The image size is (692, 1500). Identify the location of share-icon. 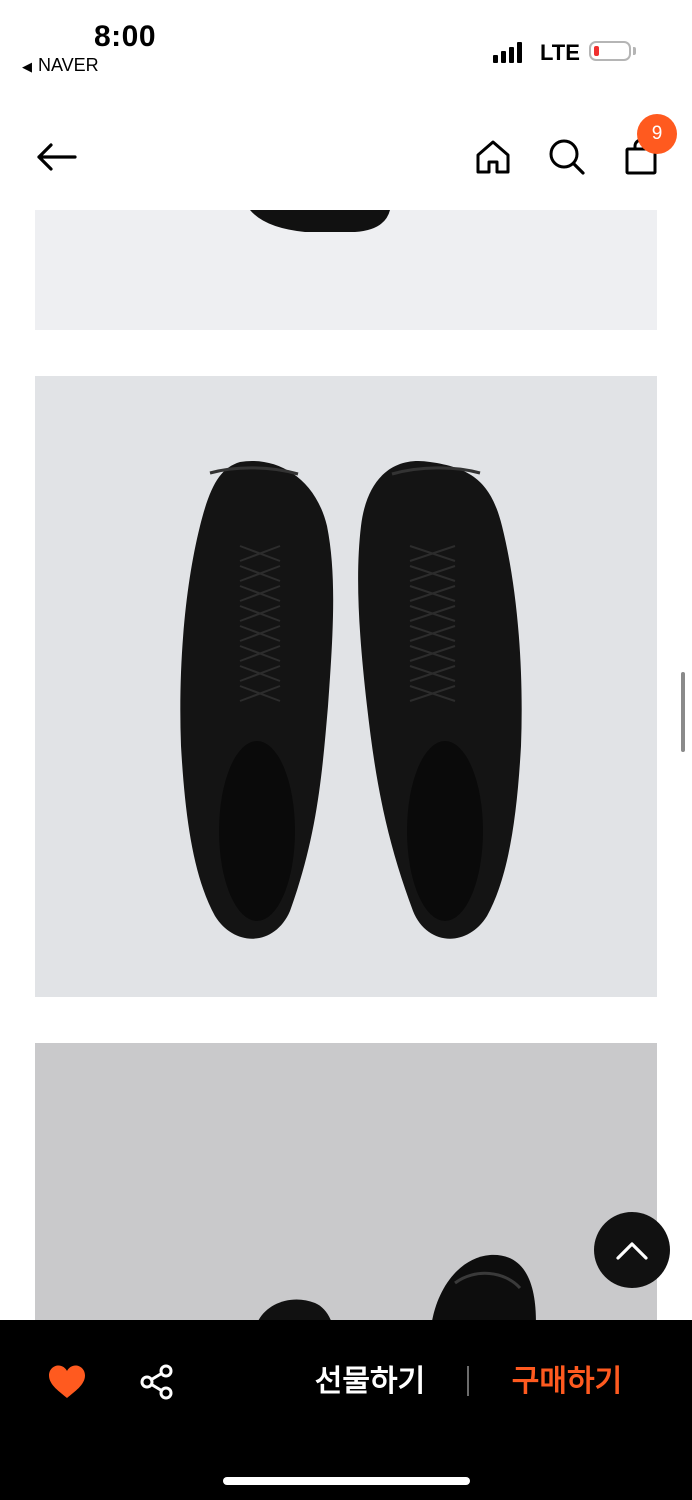
(156, 1382).